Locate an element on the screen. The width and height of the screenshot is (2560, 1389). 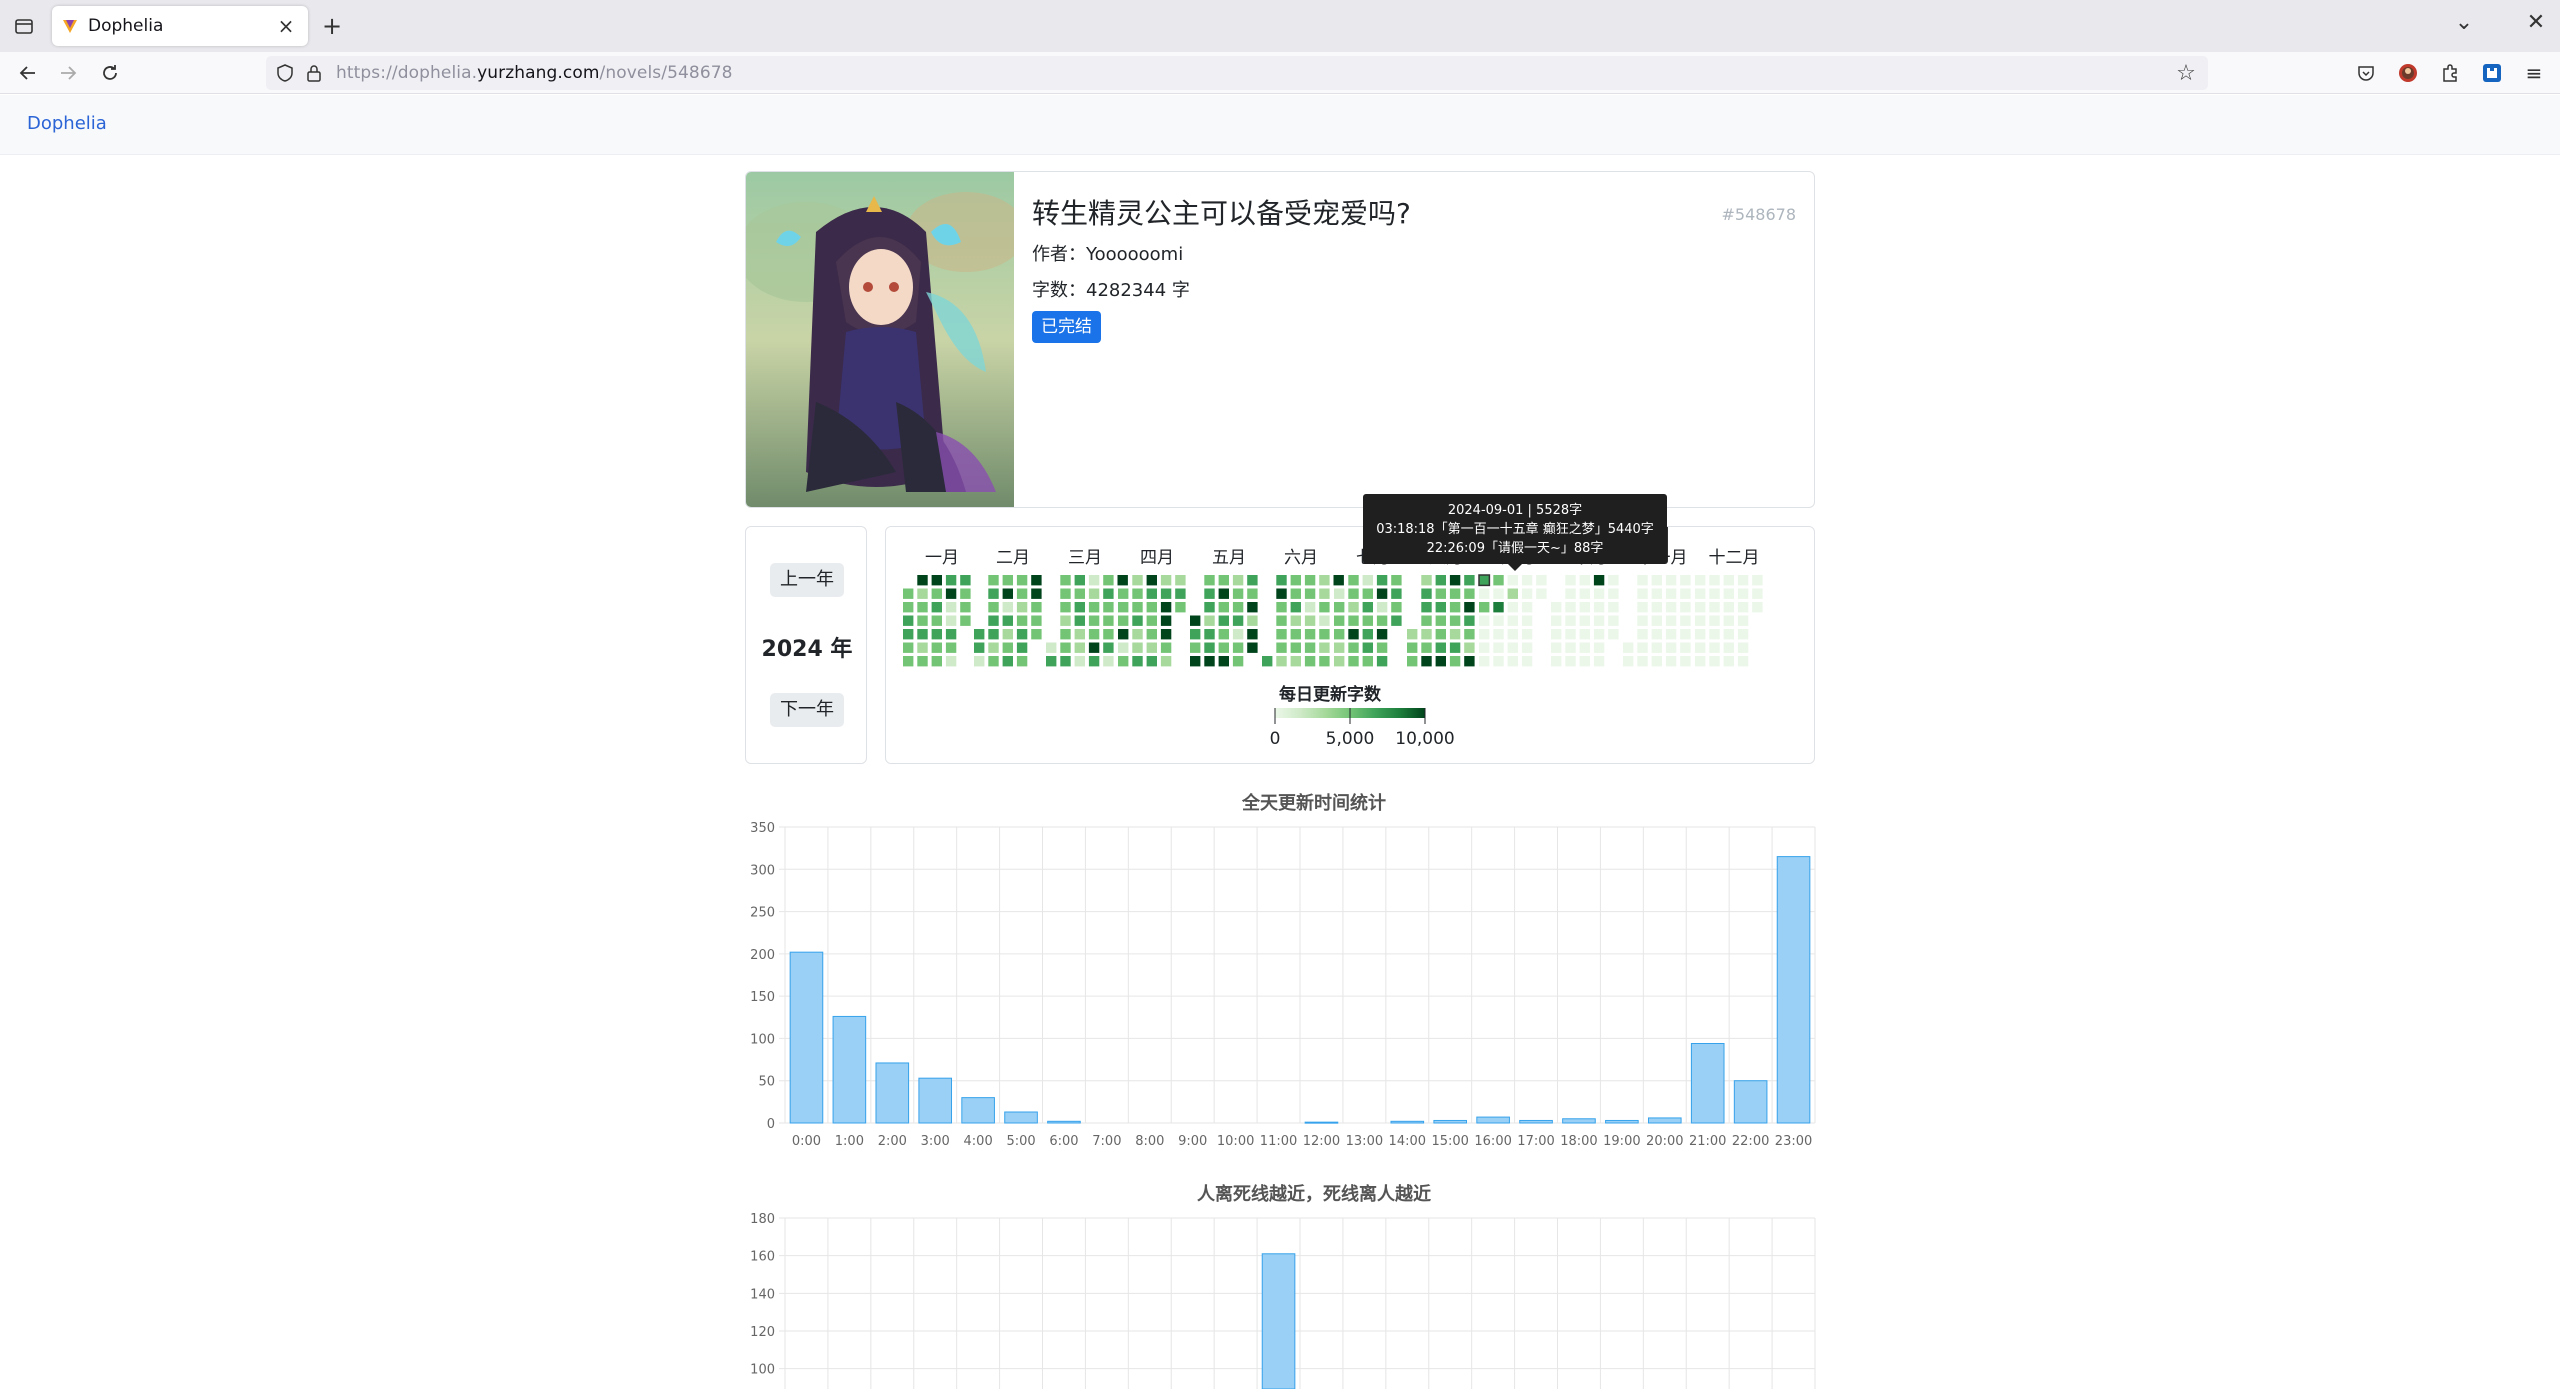
close-window-icon: ✕ is located at coordinates (2536, 22).